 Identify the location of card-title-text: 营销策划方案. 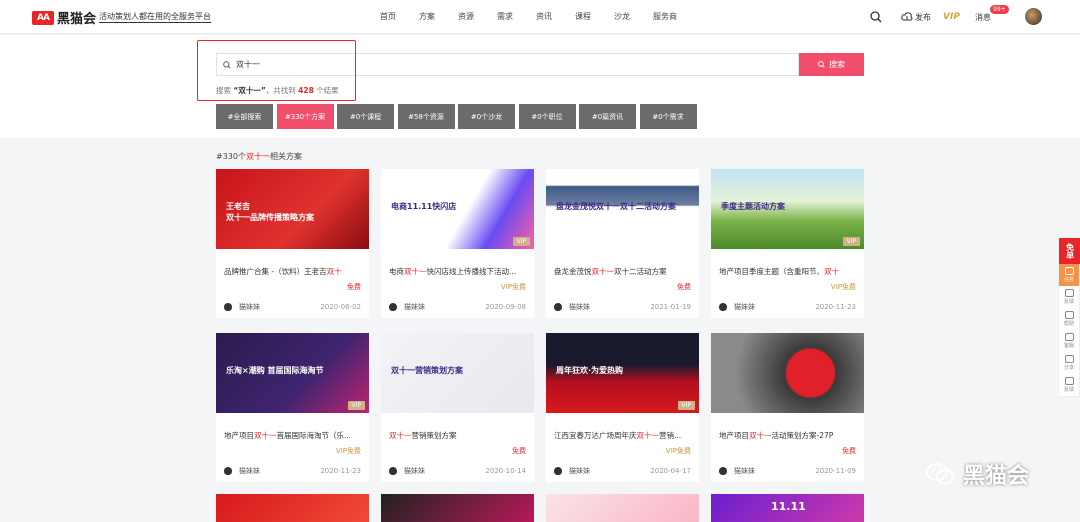
(434, 435).